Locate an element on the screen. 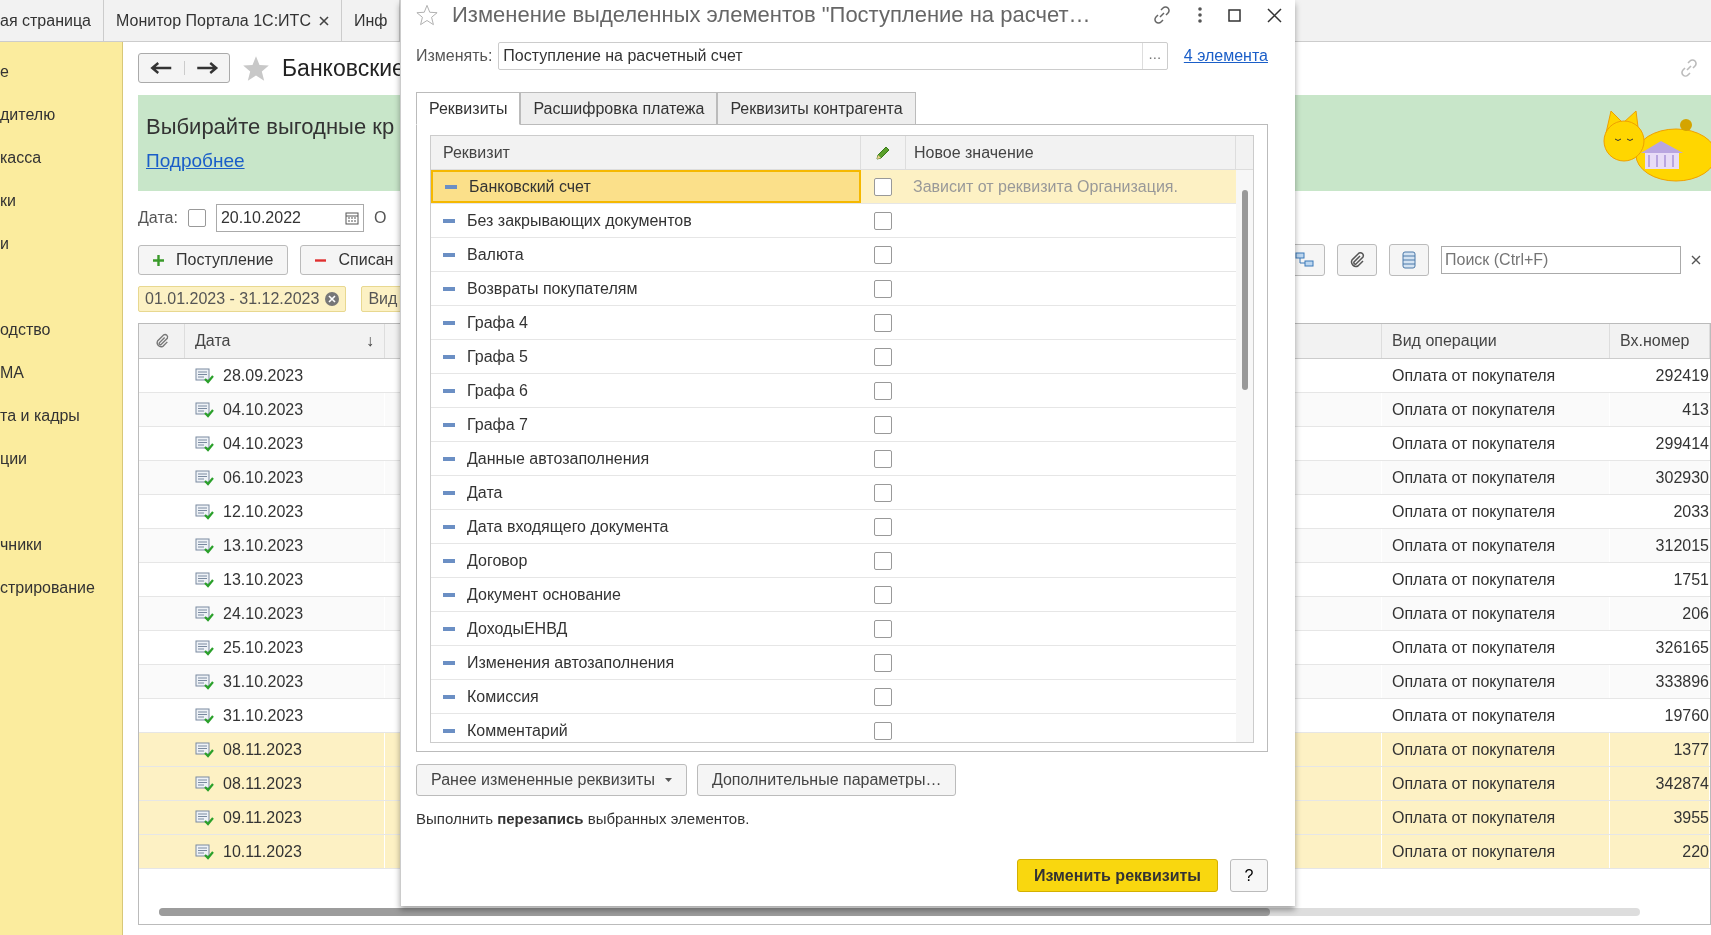 This screenshot has width=1711, height=935. table-cell: Изменения автозаполнения is located at coordinates (646, 662).